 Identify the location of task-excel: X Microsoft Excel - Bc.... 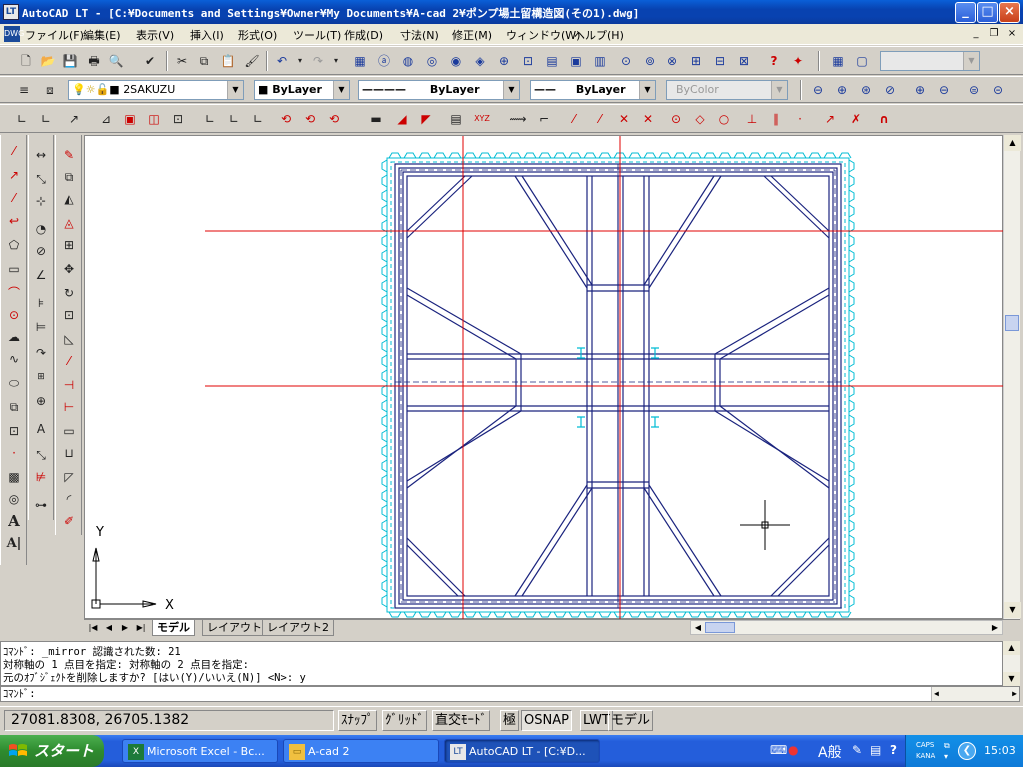
(200, 751).